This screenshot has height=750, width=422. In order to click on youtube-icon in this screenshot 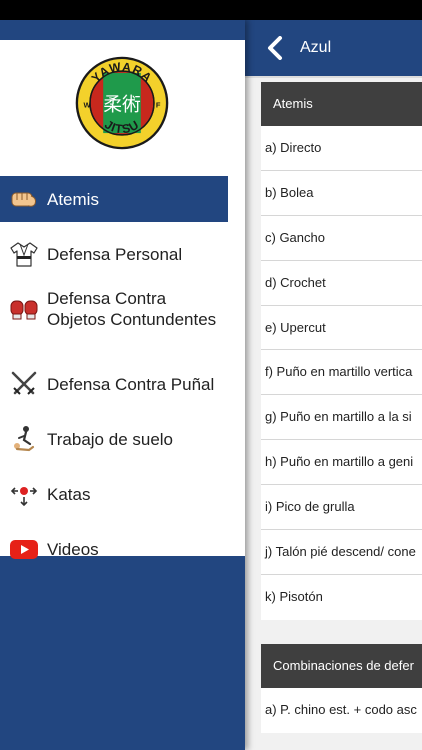, I will do `click(24, 549)`.